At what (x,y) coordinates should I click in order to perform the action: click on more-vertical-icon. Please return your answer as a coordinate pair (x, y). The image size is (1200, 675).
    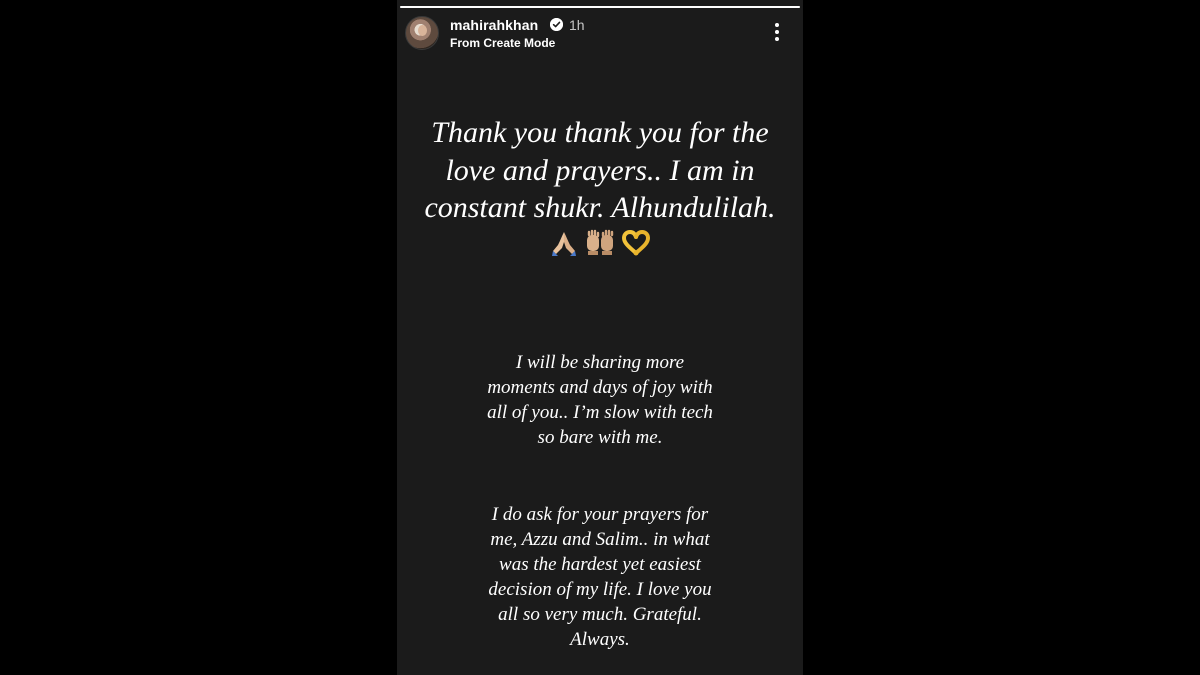
    Looking at the image, I should click on (777, 32).